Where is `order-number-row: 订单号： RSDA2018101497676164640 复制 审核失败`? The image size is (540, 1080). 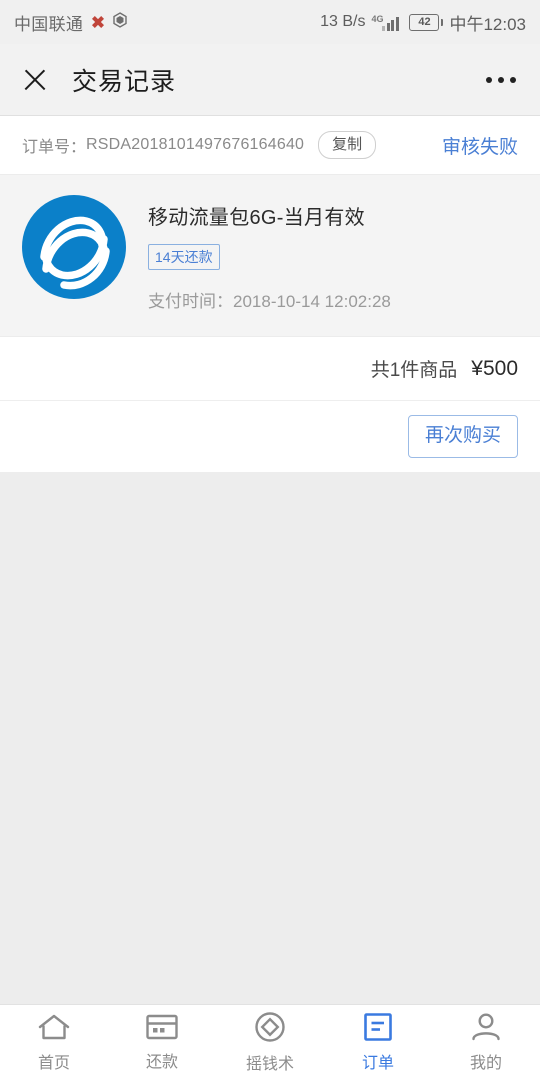
order-number-row: 订单号： RSDA2018101497676164640 复制 审核失败 is located at coordinates (270, 145).